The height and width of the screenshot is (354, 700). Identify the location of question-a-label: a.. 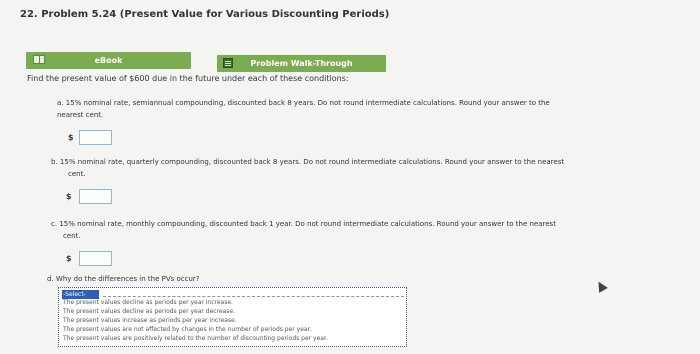
(60, 103).